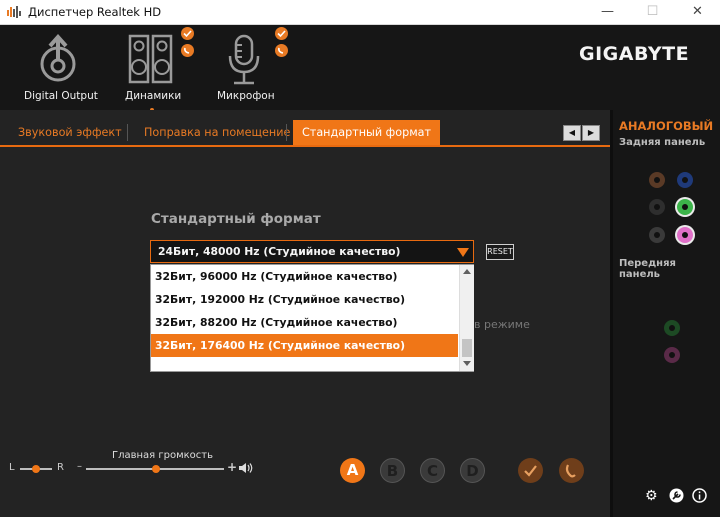 The image size is (720, 517). Describe the element at coordinates (156, 469) in the screenshot. I see `volume-slider-knob` at that location.